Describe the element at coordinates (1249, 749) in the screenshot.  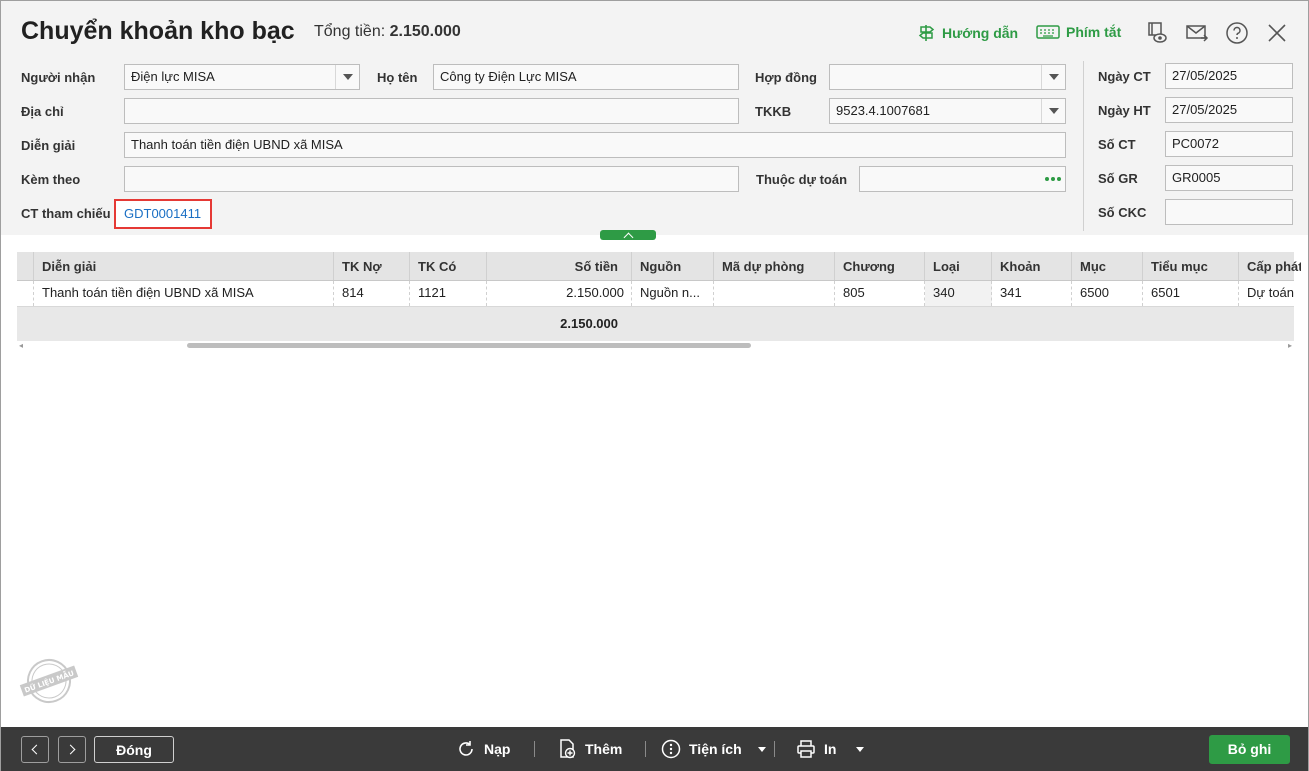
I see `unpost-button: Bỏ ghi` at that location.